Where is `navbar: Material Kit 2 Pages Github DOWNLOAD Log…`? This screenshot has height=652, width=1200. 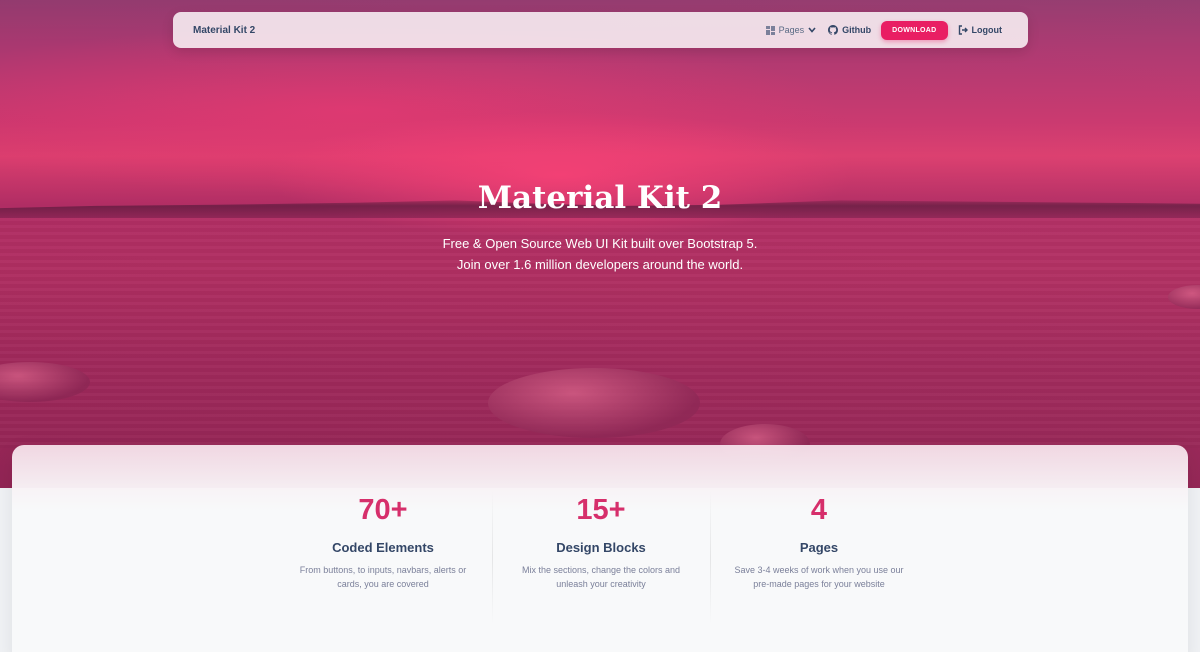
navbar: Material Kit 2 Pages Github DOWNLOAD Log… is located at coordinates (600, 30).